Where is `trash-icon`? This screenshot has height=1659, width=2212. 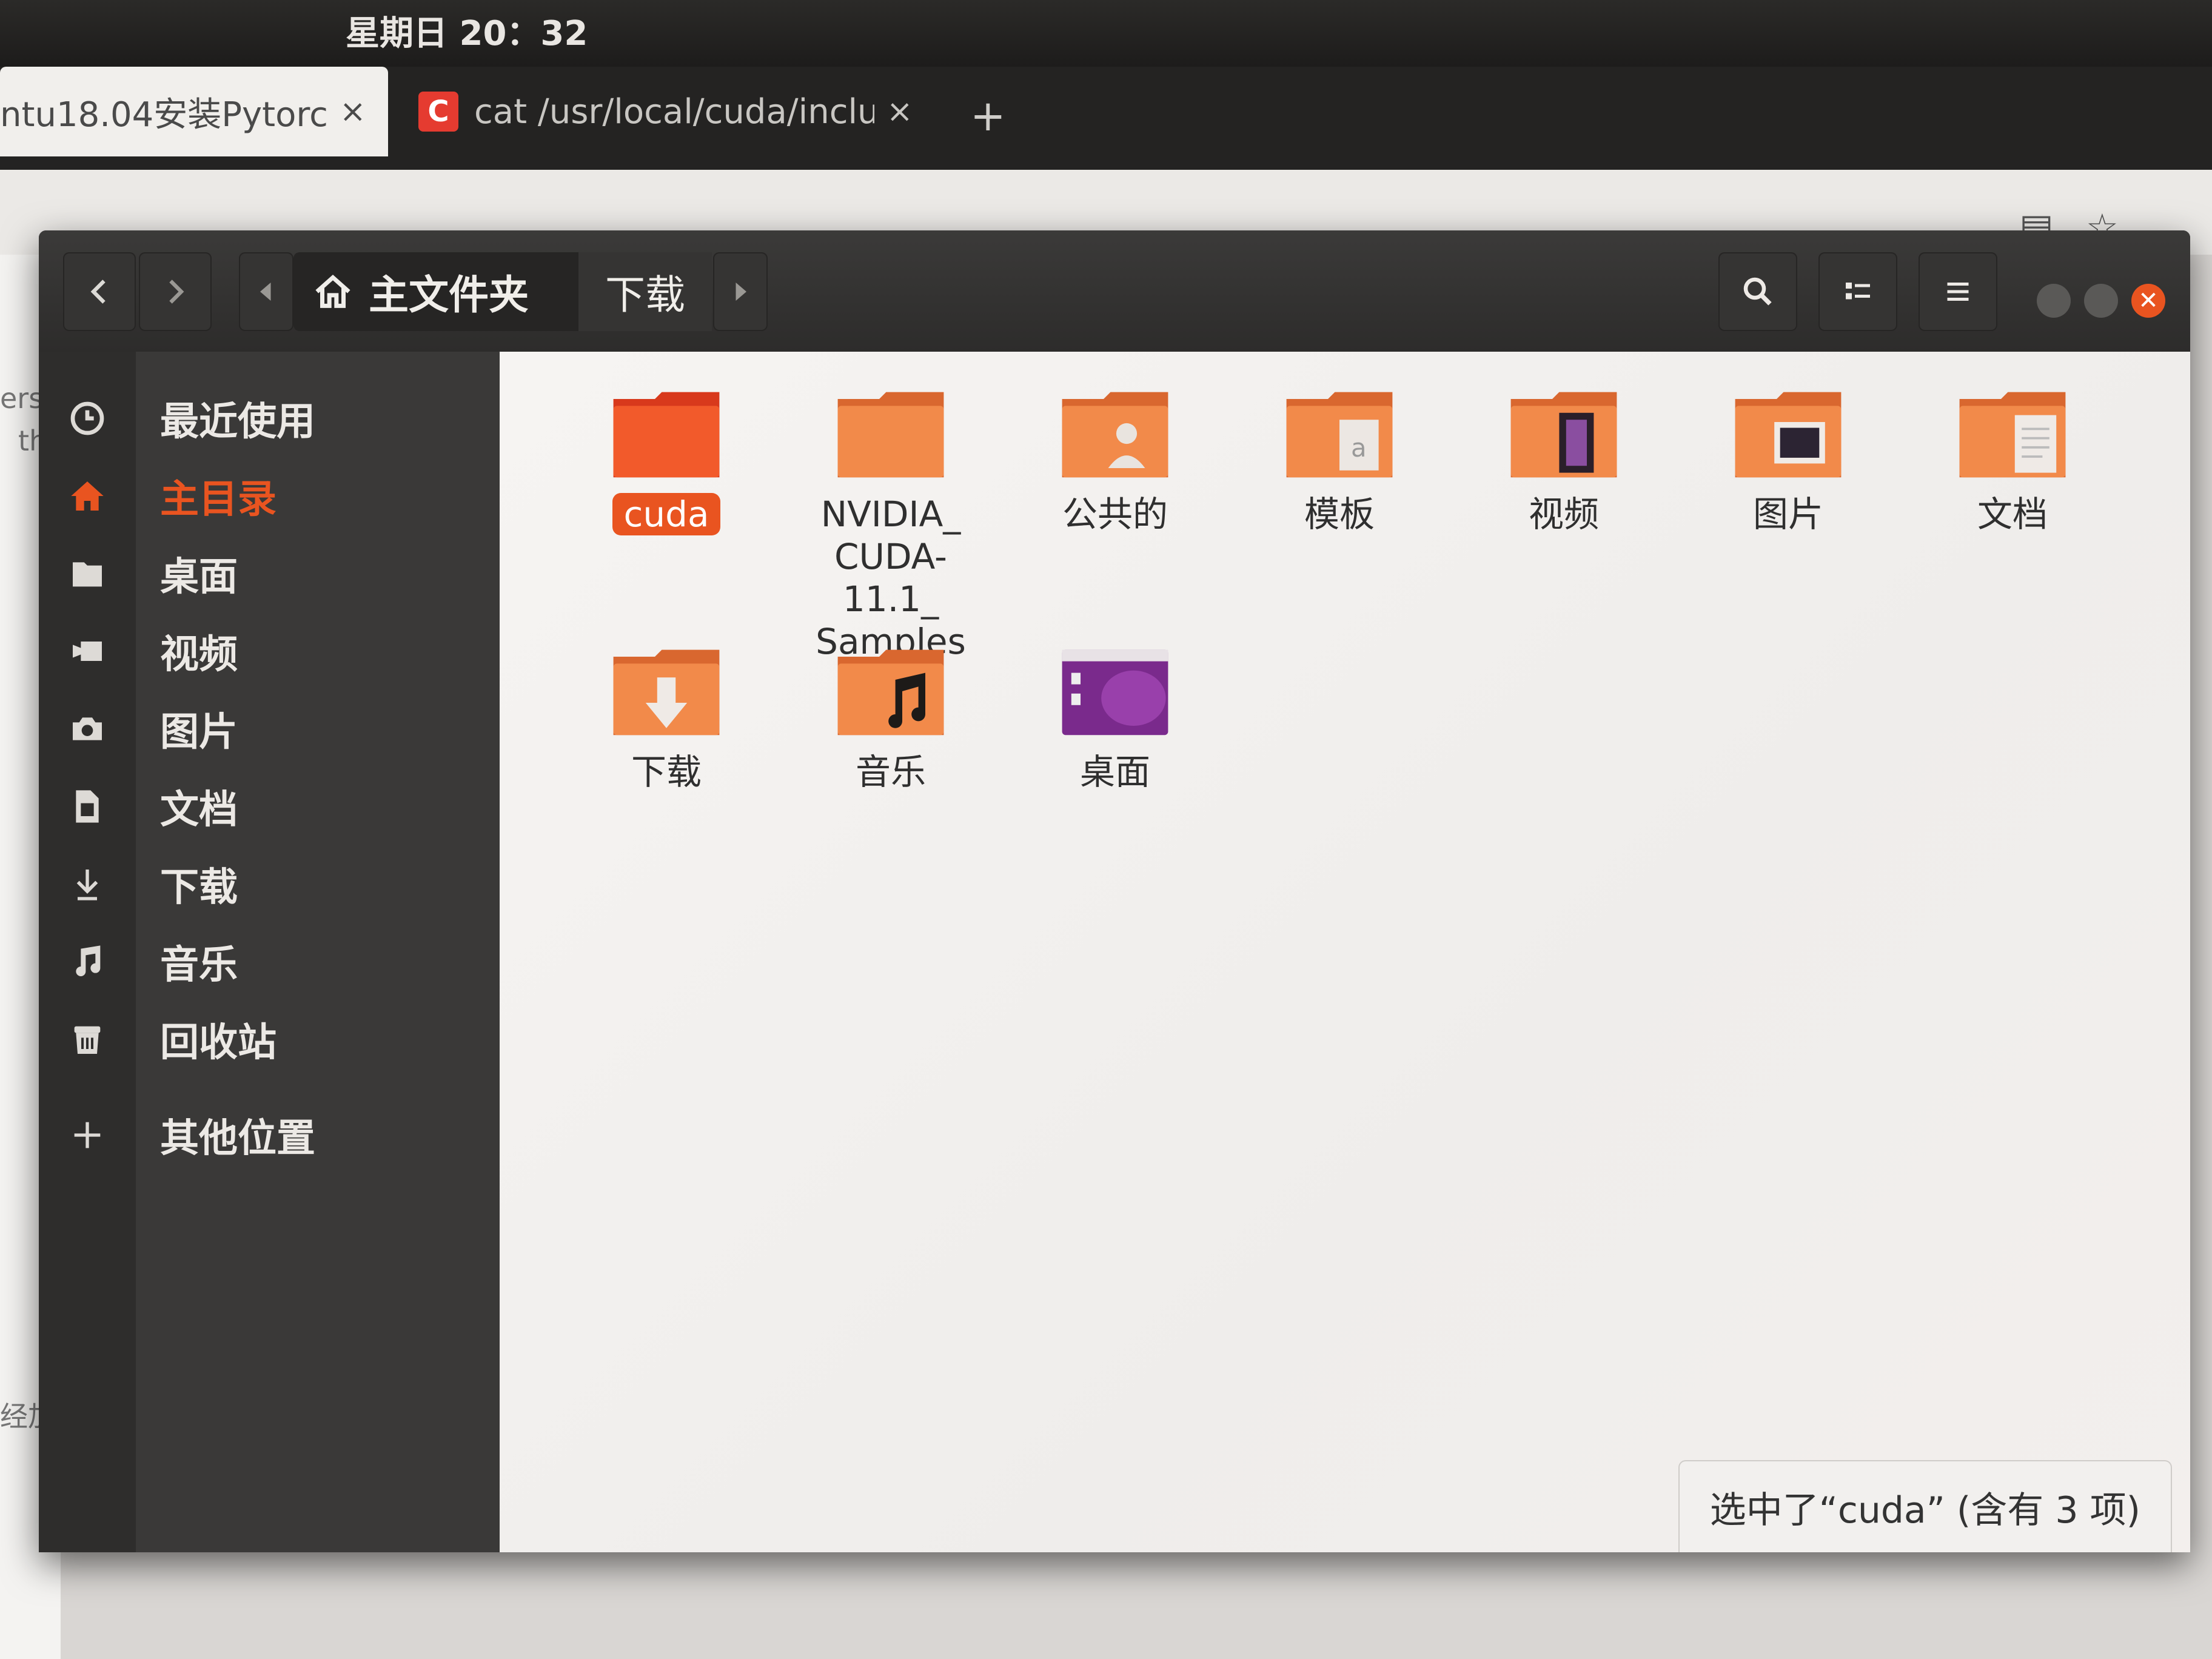
trash-icon is located at coordinates (87, 1039).